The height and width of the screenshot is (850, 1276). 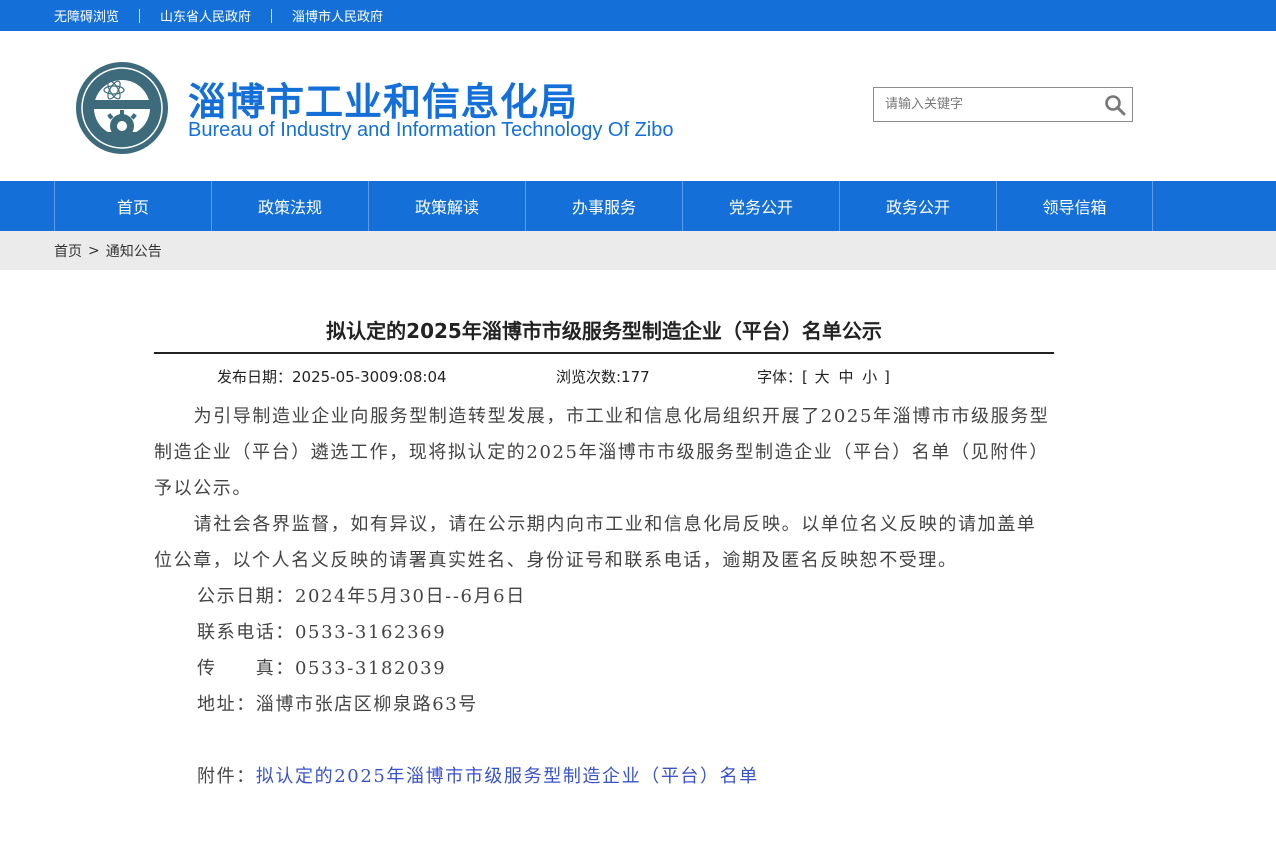 What do you see at coordinates (986, 104) in the screenshot?
I see `search-input` at bounding box center [986, 104].